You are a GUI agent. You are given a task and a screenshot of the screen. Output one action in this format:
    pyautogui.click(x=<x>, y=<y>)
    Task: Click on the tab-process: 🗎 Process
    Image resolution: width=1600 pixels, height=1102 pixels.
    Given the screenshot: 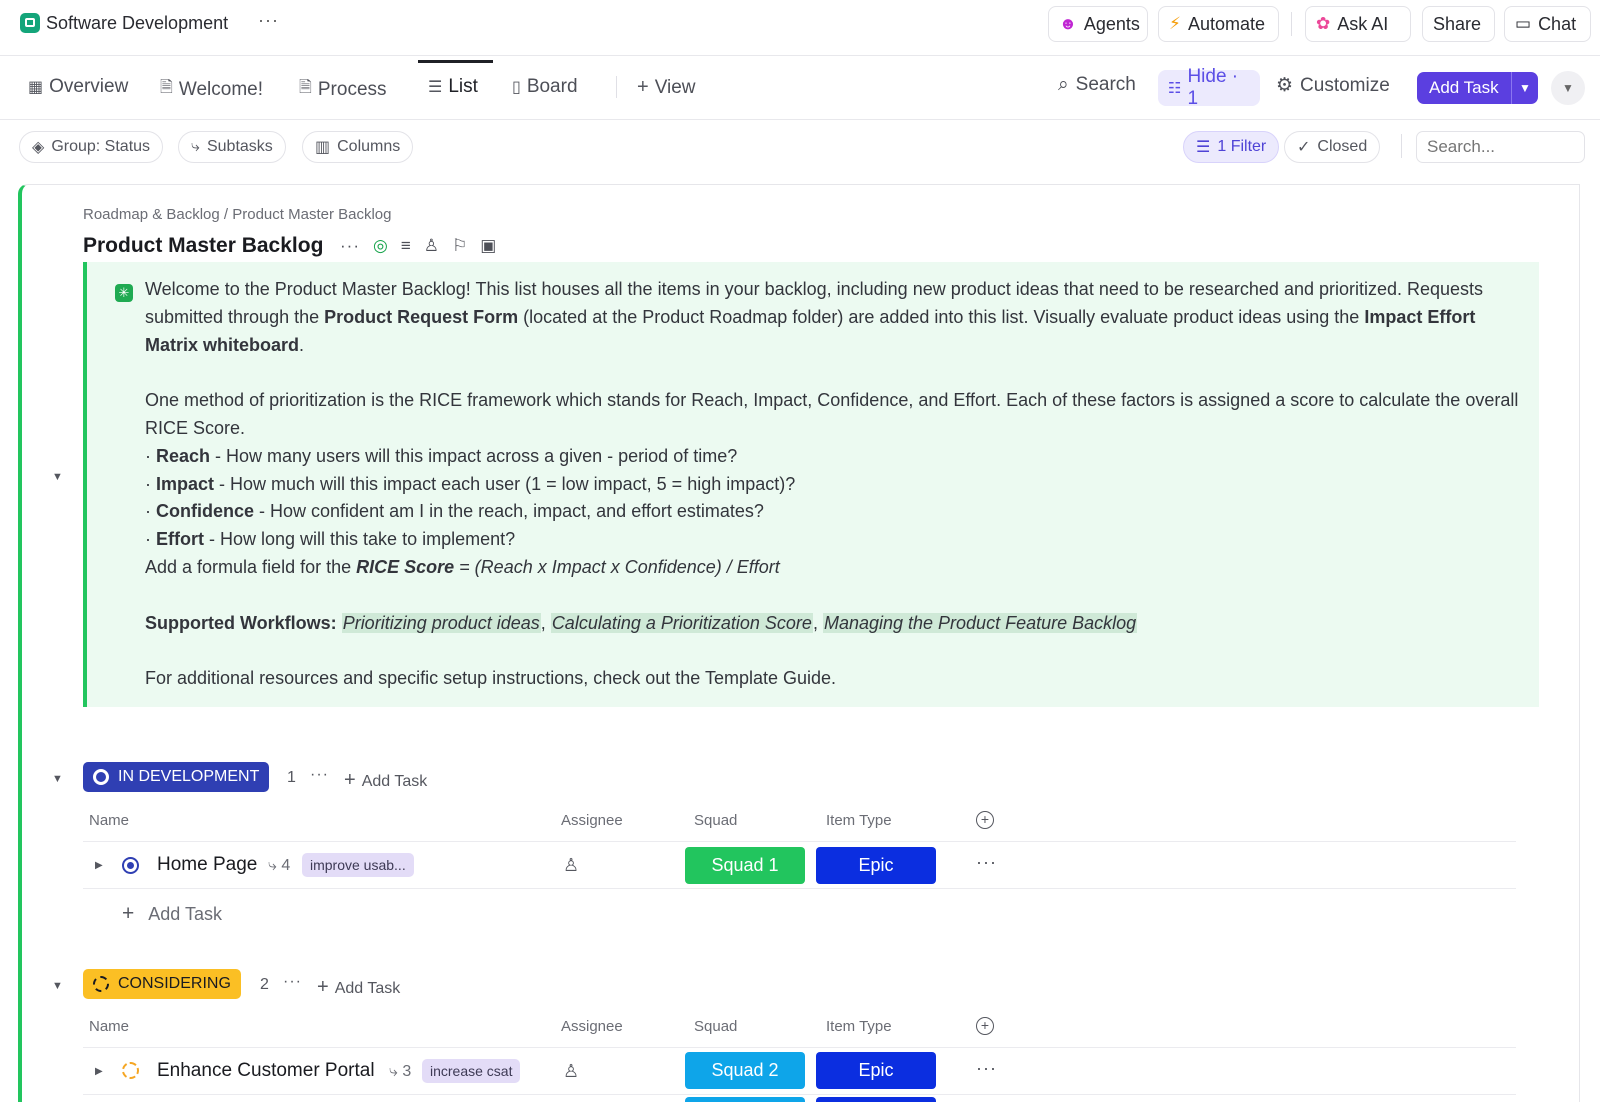 What is the action you would take?
    pyautogui.click(x=343, y=89)
    